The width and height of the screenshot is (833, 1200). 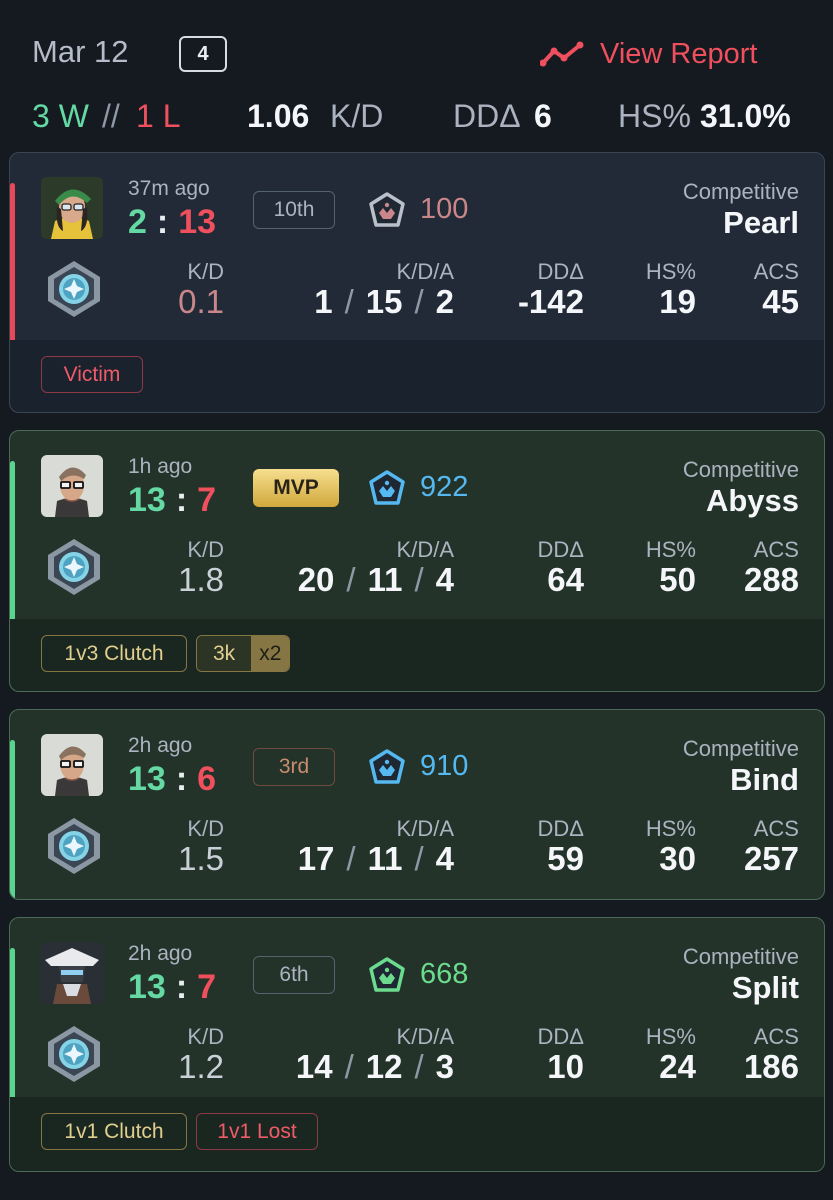 I want to click on session-dd-value: 6, so click(x=543, y=116).